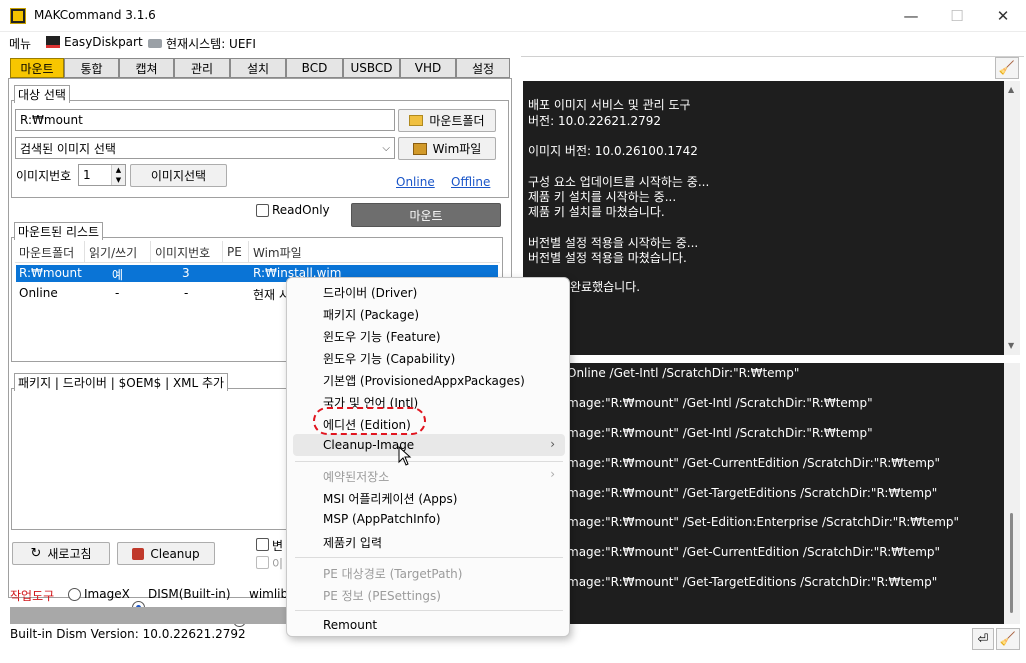  What do you see at coordinates (374, 252) in the screenshot?
I see `col-wim-file: Wim파일` at bounding box center [374, 252].